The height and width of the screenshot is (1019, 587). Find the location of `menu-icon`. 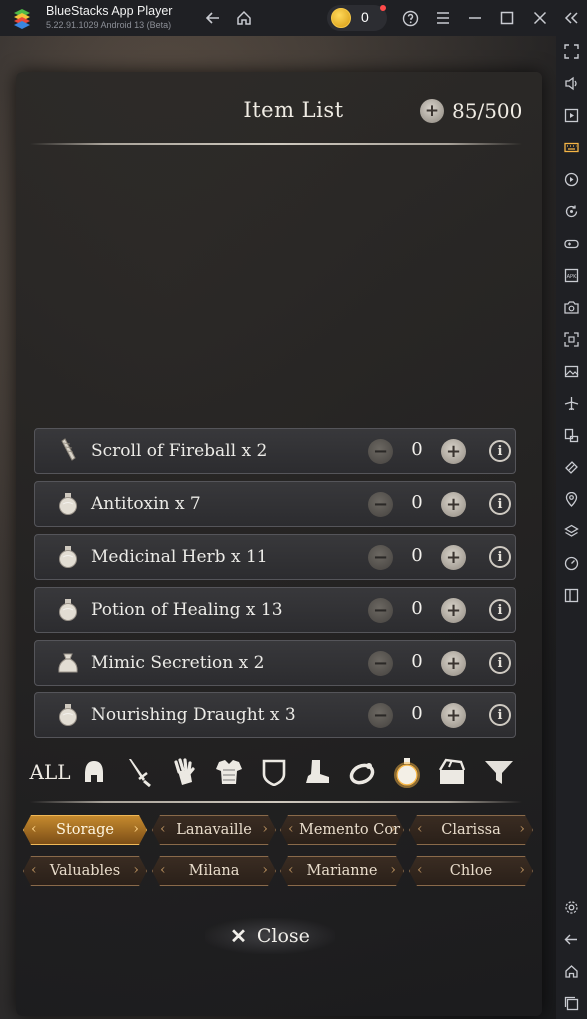

menu-icon is located at coordinates (443, 18).